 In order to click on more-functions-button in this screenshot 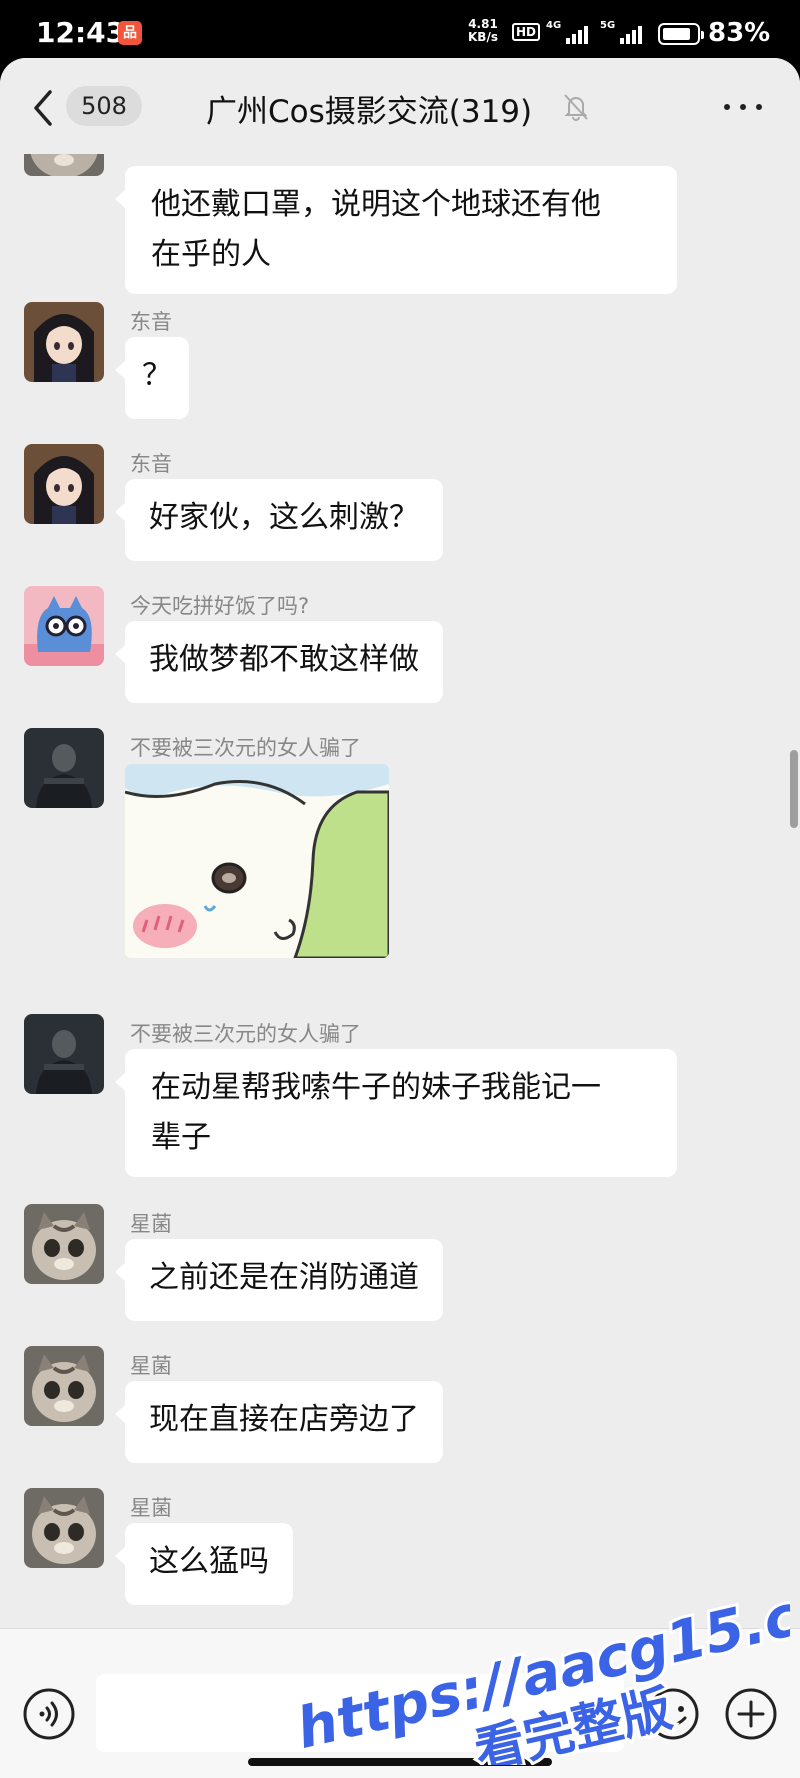, I will do `click(751, 1714)`.